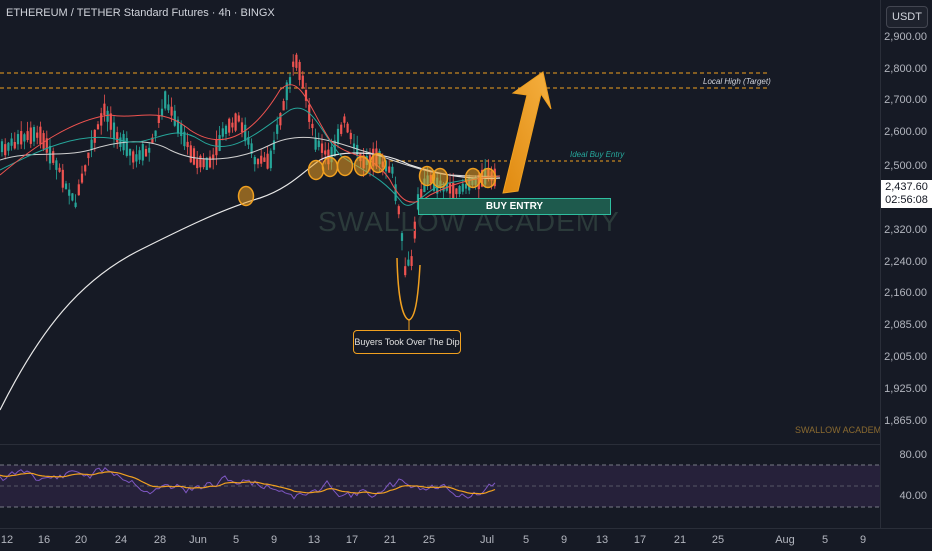 The height and width of the screenshot is (551, 932). What do you see at coordinates (907, 17) in the screenshot?
I see `currency-button: USDT` at bounding box center [907, 17].